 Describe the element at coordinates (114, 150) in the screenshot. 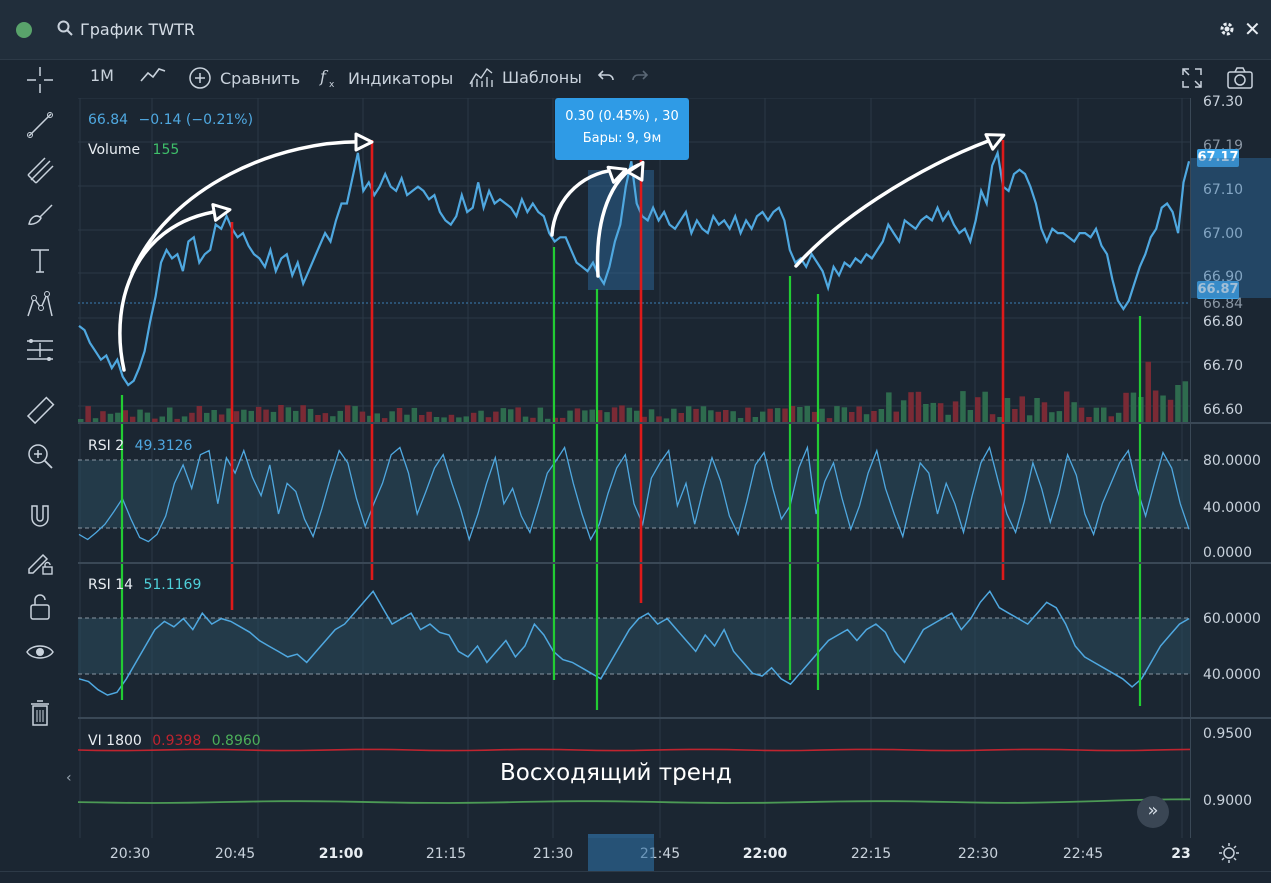

I see `volume-label: Volume` at that location.